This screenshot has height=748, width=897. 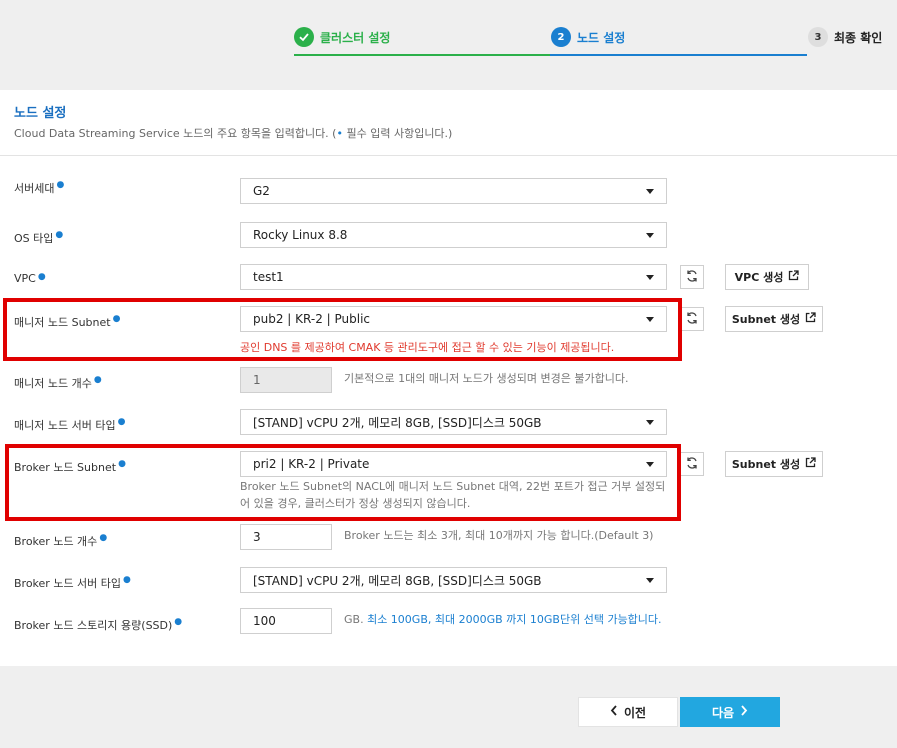 I want to click on label-text: Broker 노드 스토리지 용량(SSD), so click(x=93, y=625).